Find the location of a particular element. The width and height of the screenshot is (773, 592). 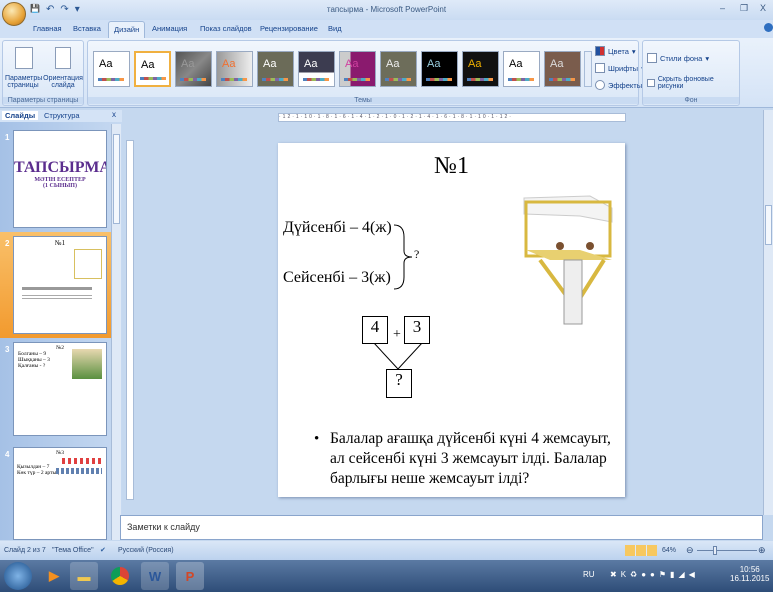

tab-home: Главная is located at coordinates (47, 28).